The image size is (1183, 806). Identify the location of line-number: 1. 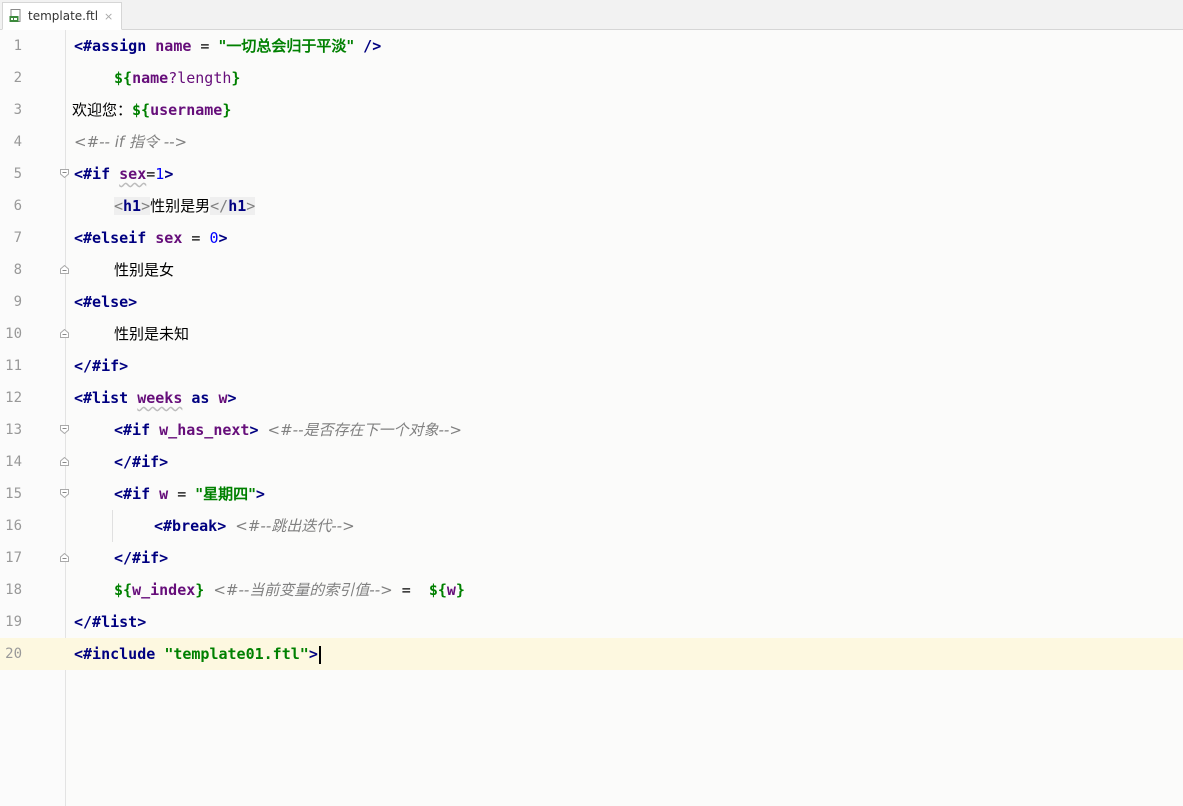
(17, 46).